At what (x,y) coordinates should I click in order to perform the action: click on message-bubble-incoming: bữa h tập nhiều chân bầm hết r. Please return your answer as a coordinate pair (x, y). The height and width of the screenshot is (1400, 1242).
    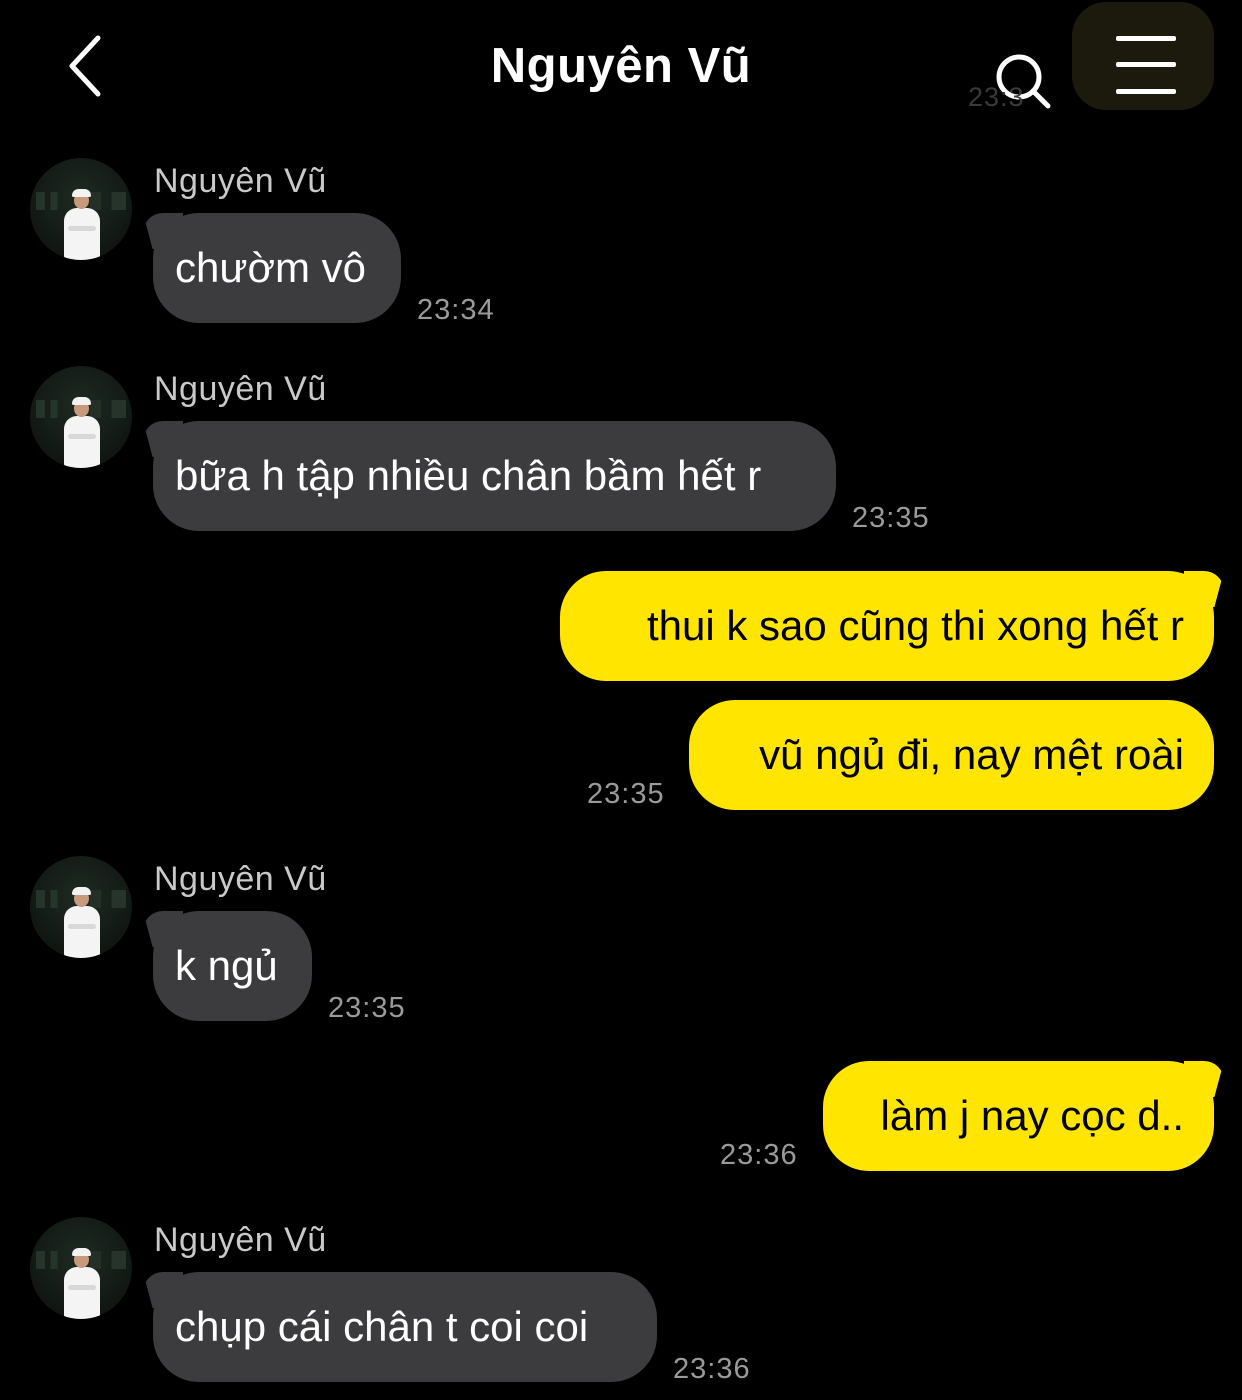
    Looking at the image, I should click on (494, 476).